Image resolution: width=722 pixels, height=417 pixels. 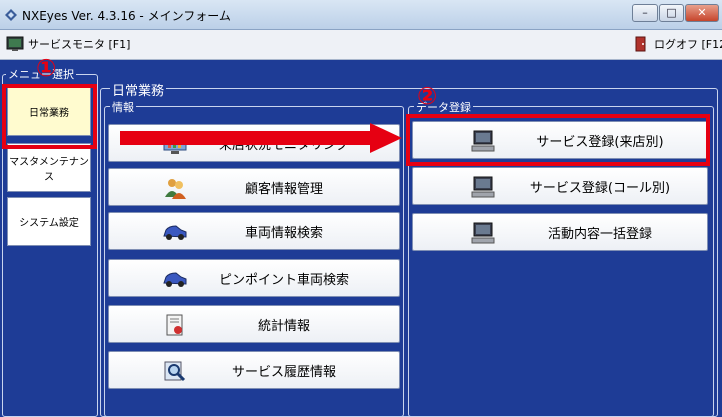 I want to click on statistics-label: 統計情報, so click(x=283, y=326).